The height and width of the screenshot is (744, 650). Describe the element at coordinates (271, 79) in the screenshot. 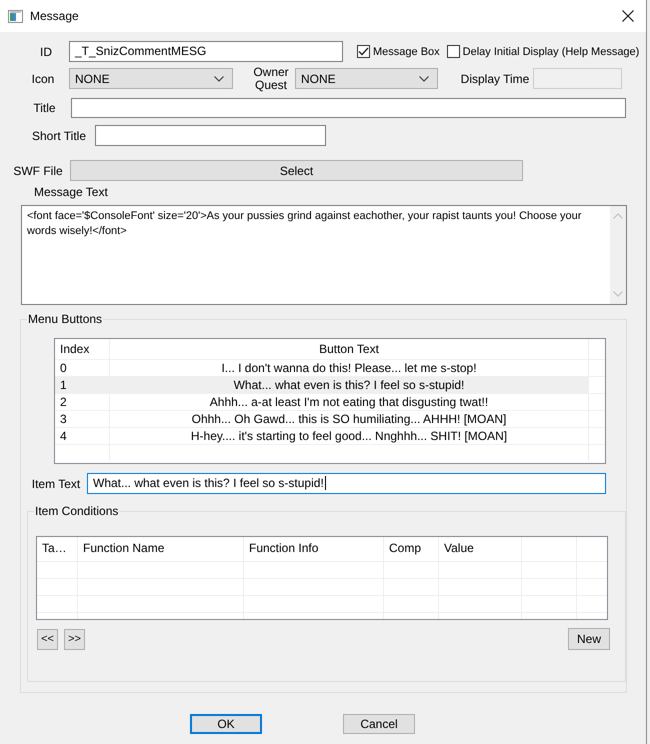

I see `field-label: Owner Quest` at that location.